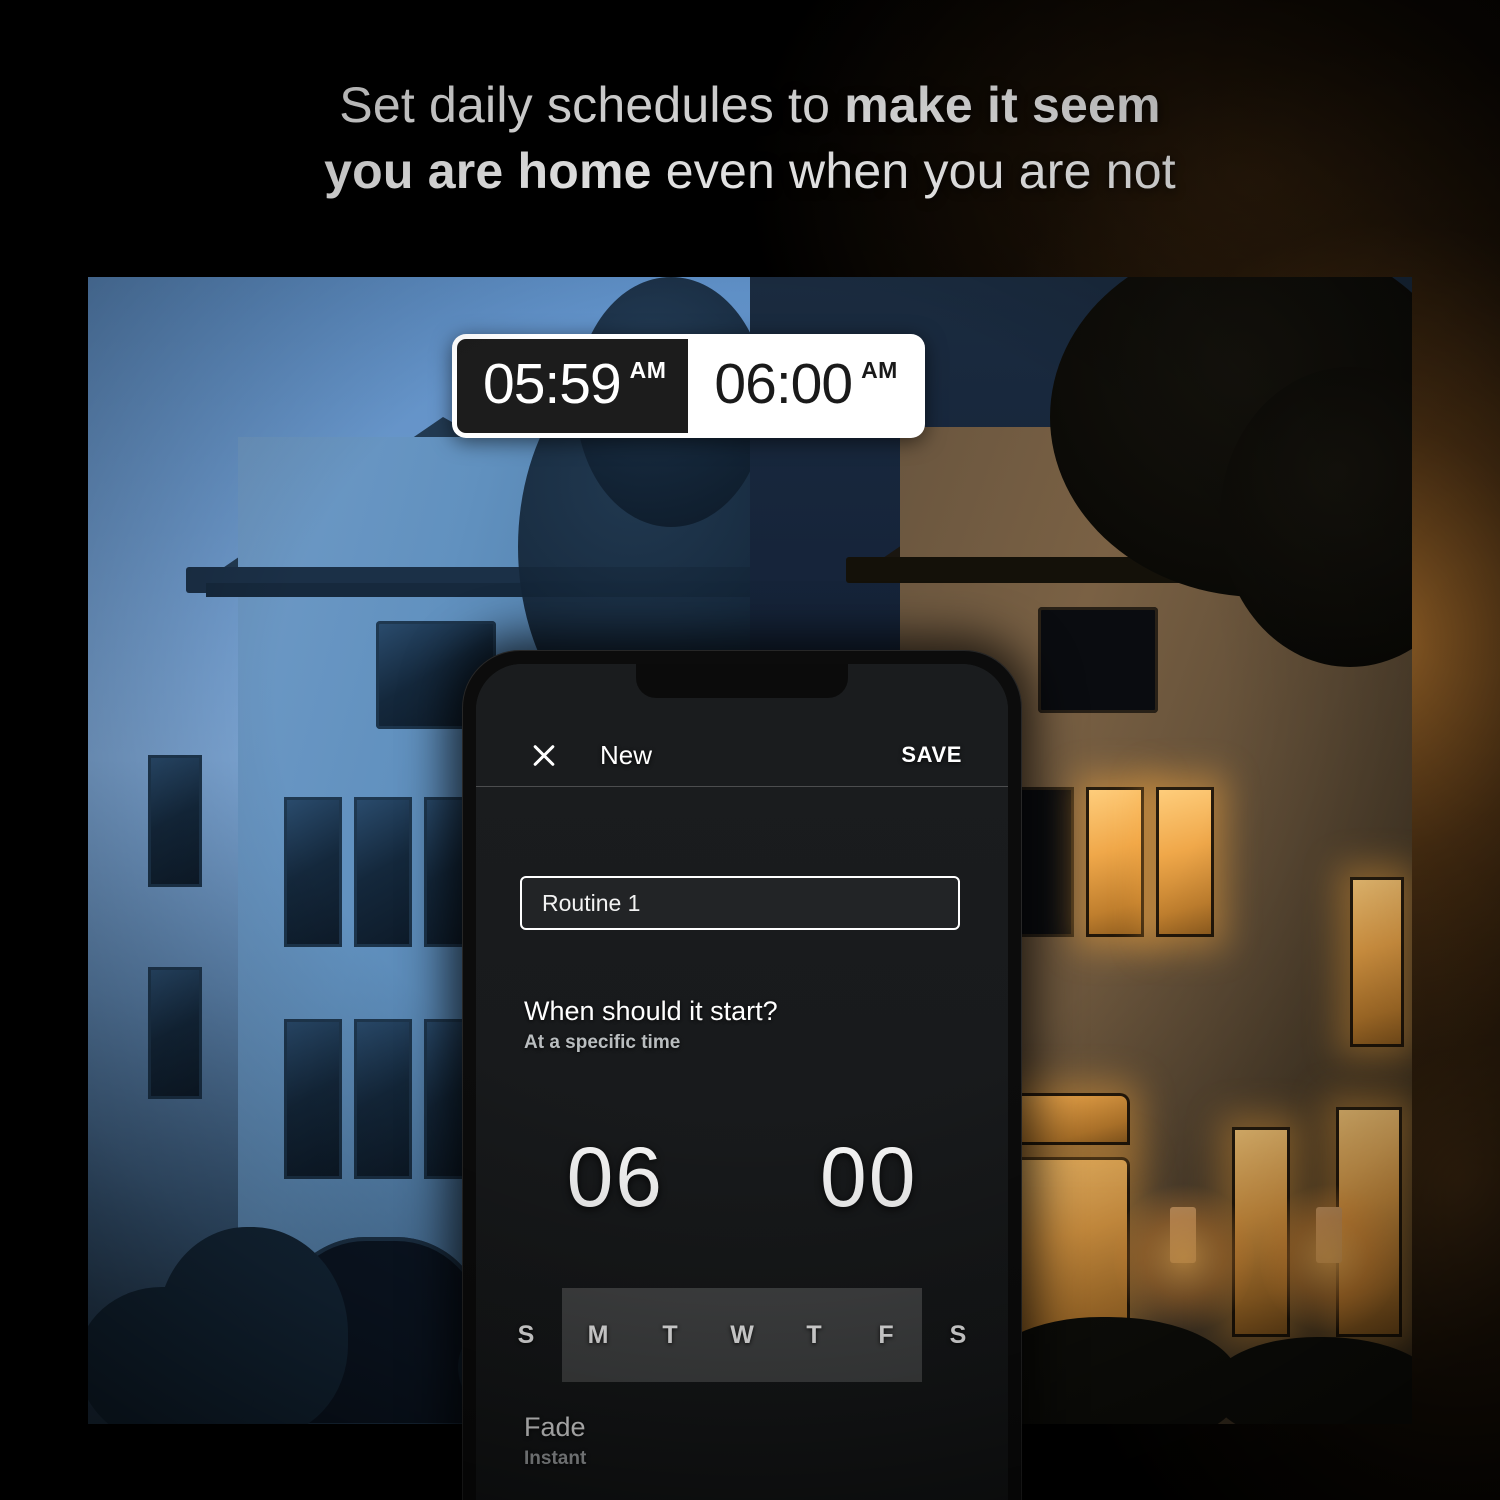  What do you see at coordinates (1045, 862) in the screenshot?
I see `window-right` at bounding box center [1045, 862].